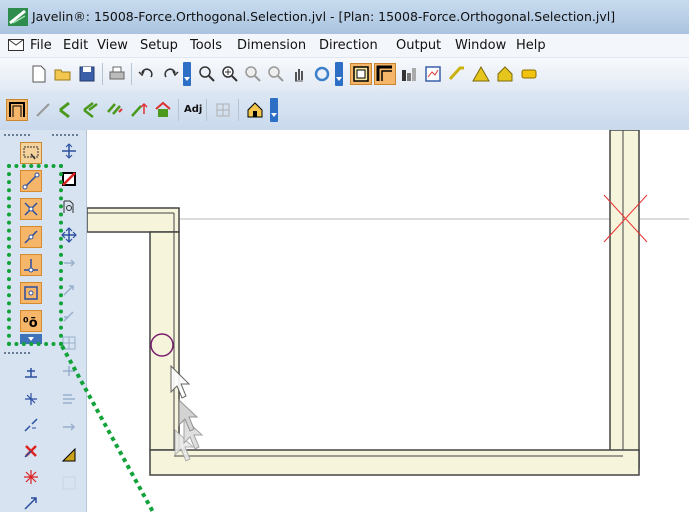 The image size is (689, 514). What do you see at coordinates (529, 74) in the screenshot?
I see `tag-icon` at bounding box center [529, 74].